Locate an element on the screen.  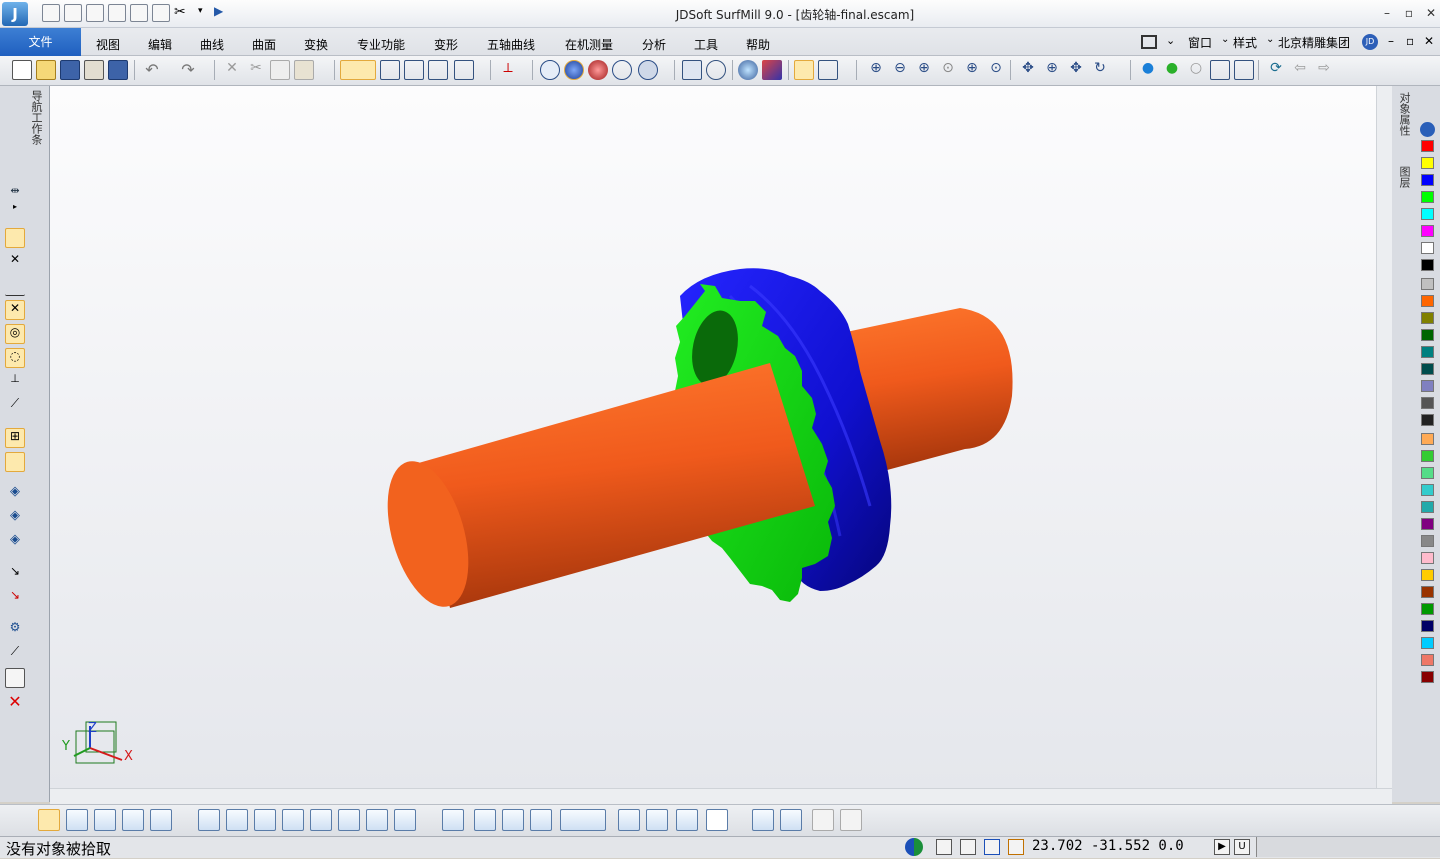
expand-arrow-icon: ▸ is located at coordinates (15, 212).